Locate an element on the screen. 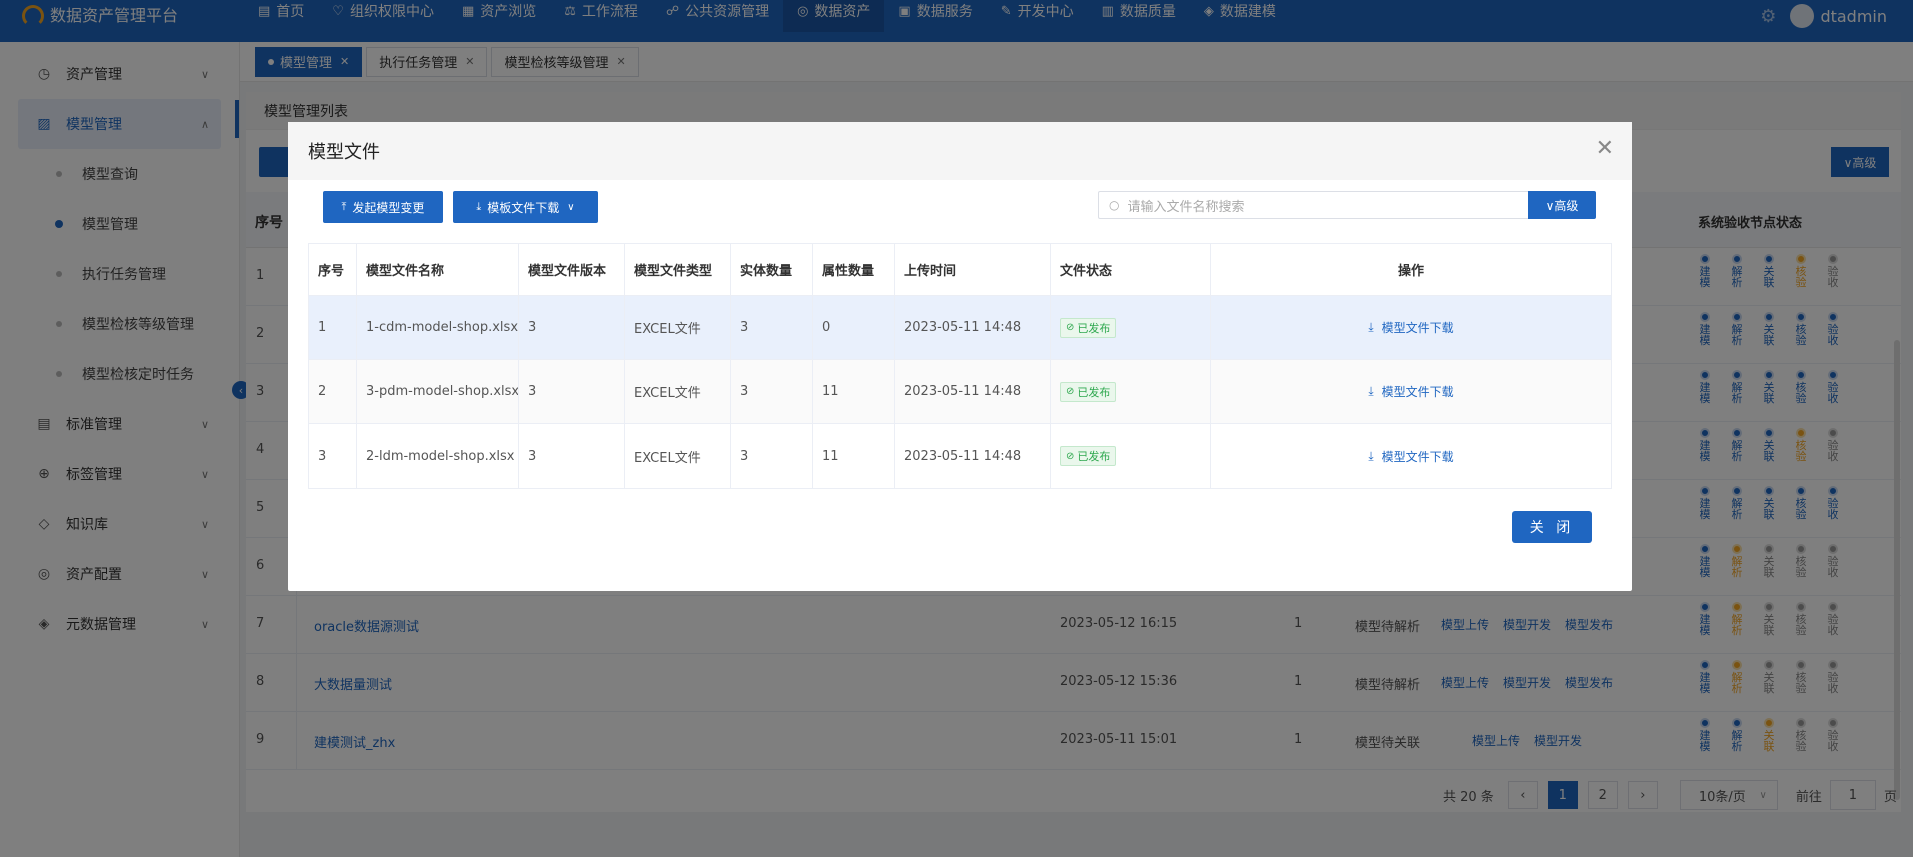 This screenshot has width=1913, height=857. initiate-model-change-button: ⤒ 发起模型变更 is located at coordinates (383, 207).